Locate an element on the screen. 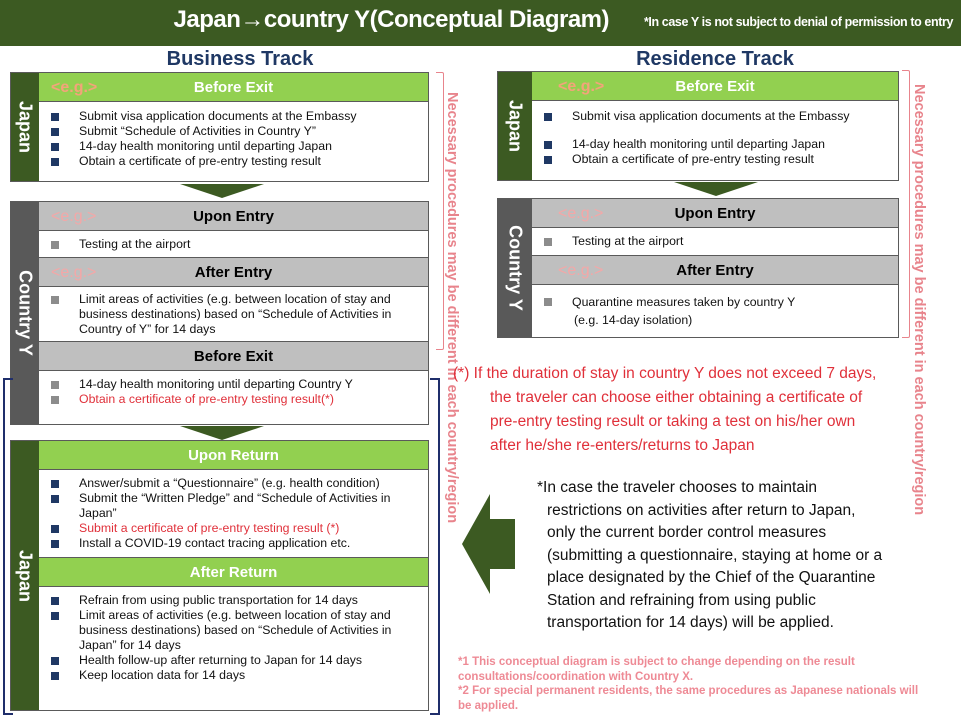 This screenshot has height=721, width=961. residence-japan-label: Japan is located at coordinates (515, 126).